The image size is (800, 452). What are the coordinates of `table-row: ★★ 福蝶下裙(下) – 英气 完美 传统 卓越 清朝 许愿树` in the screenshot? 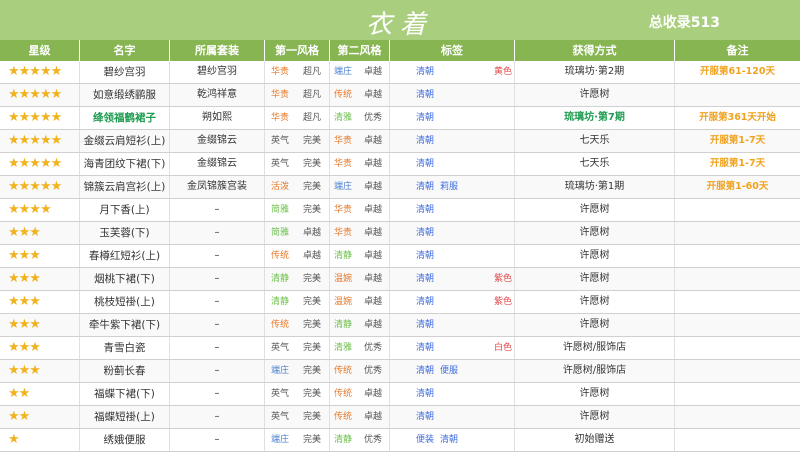 It's located at (400, 394).